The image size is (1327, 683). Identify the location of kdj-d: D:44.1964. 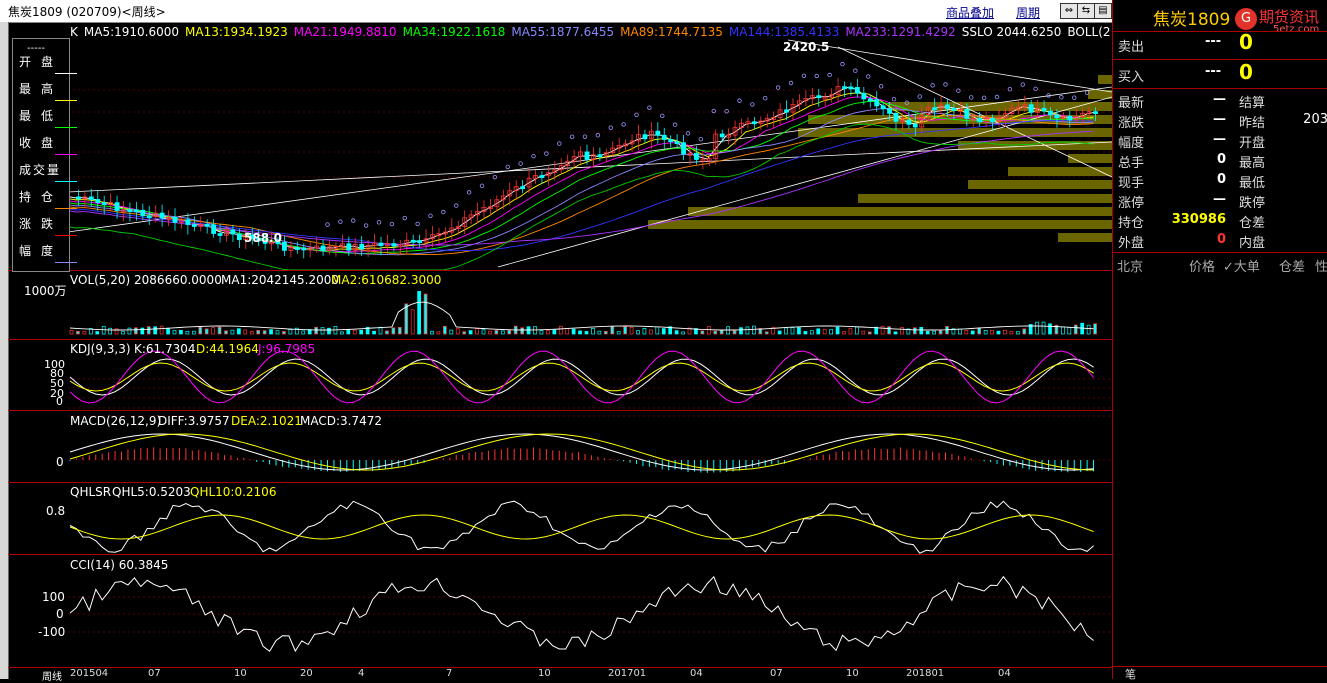
(227, 349).